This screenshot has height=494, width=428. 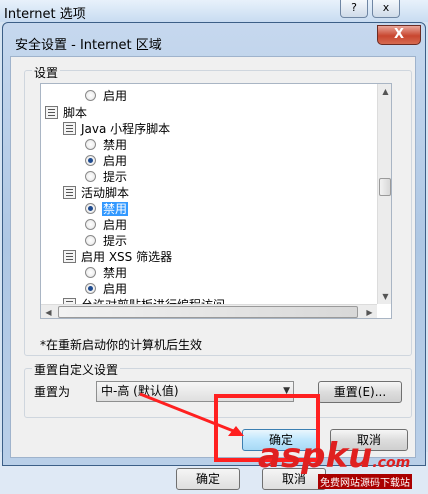 What do you see at coordinates (334, 456) in the screenshot?
I see `watermark-logo: aspku.com` at bounding box center [334, 456].